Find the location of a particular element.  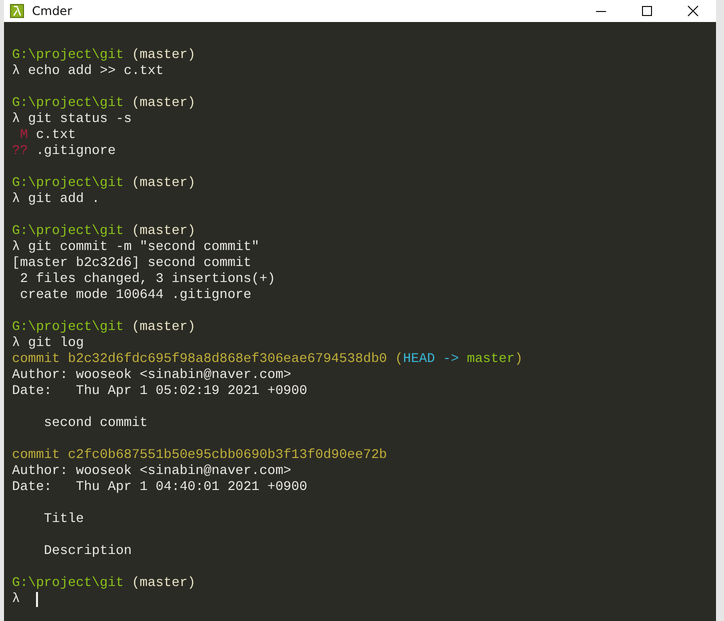

terminal-line: λ git commit -m "second commit" is located at coordinates (136, 247).